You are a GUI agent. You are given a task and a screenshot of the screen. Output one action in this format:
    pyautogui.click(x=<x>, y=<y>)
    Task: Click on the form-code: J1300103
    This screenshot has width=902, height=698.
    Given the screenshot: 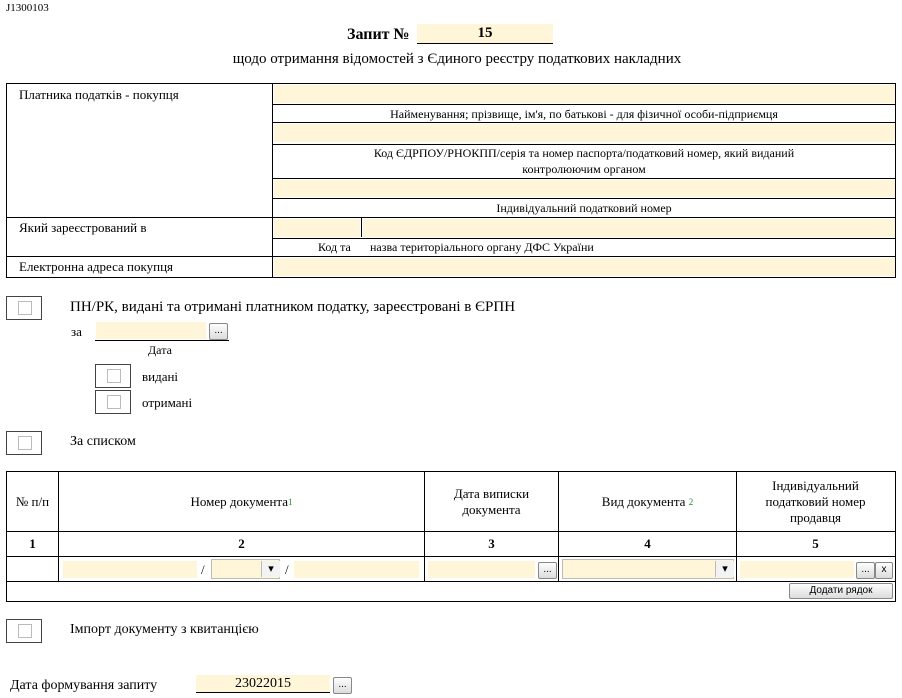 What is the action you would take?
    pyautogui.click(x=27, y=8)
    